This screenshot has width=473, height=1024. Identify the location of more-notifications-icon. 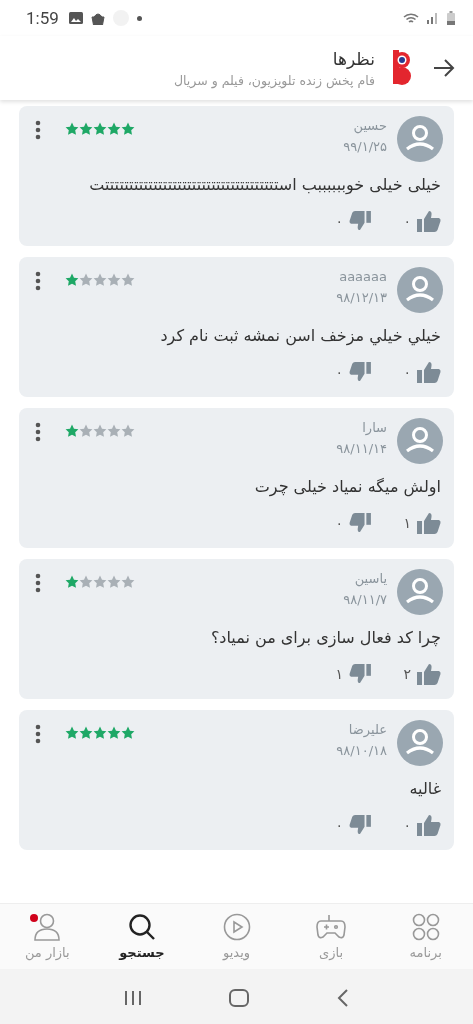
(139, 18).